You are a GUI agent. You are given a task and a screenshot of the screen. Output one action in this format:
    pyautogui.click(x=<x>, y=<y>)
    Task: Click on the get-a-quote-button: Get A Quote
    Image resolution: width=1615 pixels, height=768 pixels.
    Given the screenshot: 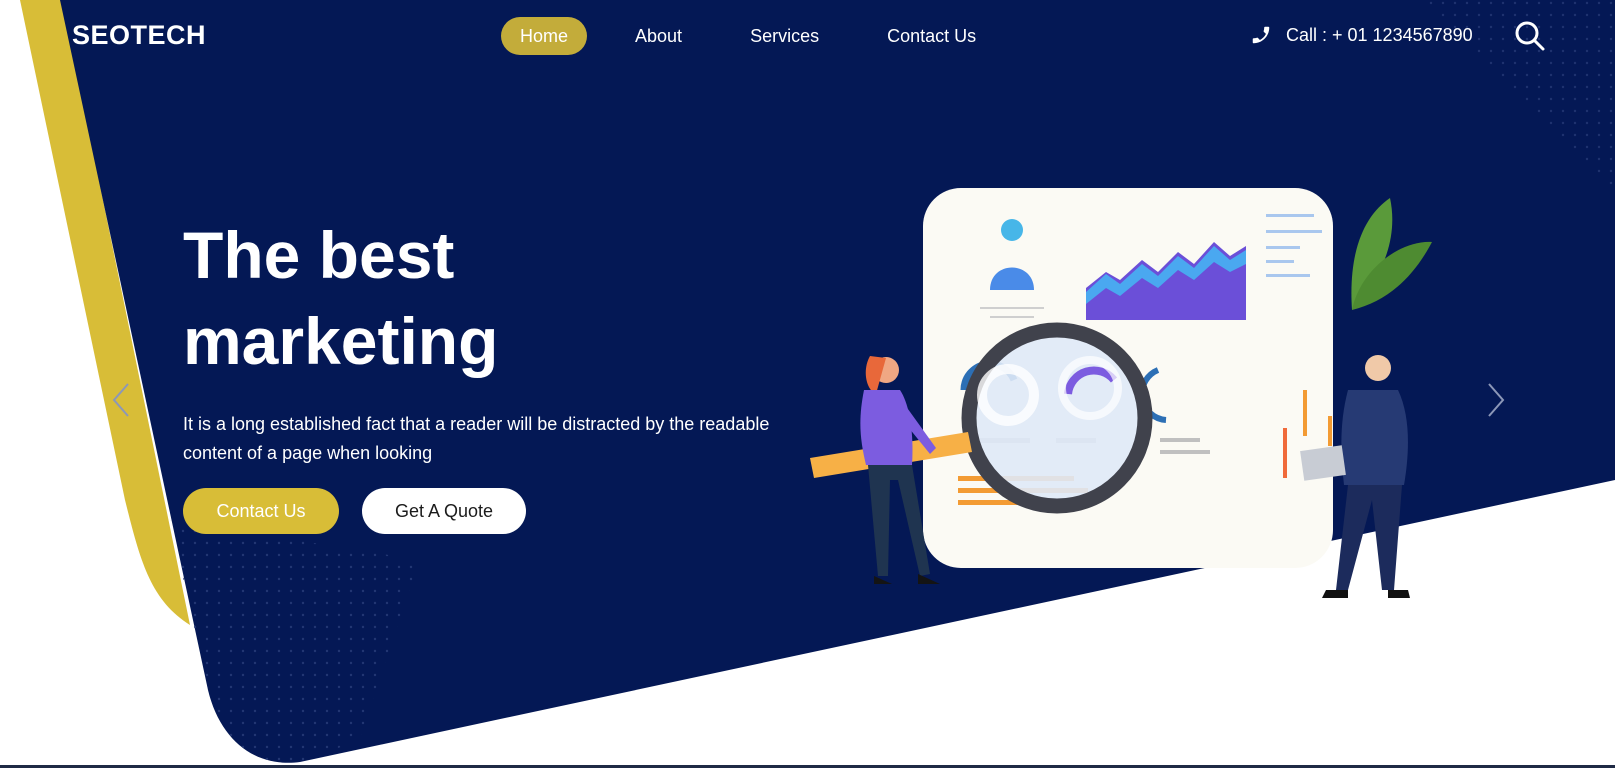 What is the action you would take?
    pyautogui.click(x=444, y=511)
    